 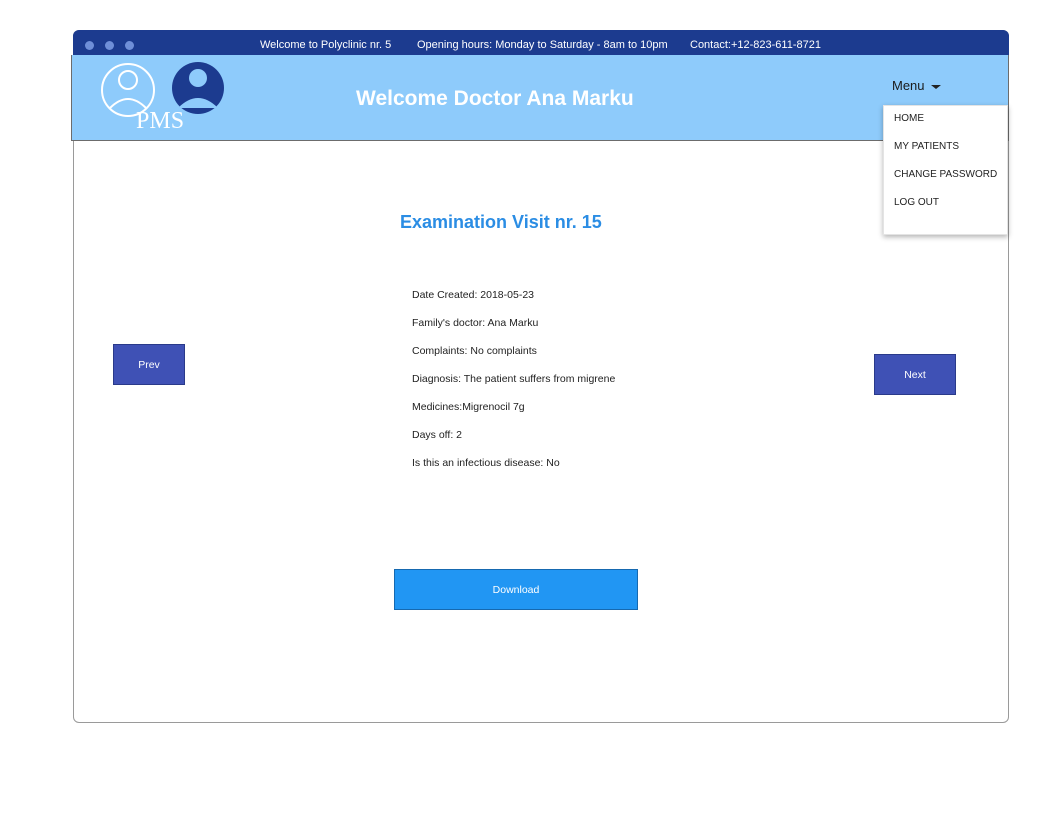 What do you see at coordinates (945, 174) in the screenshot?
I see `menu-item-change-password: CHANGE PASSWORD` at bounding box center [945, 174].